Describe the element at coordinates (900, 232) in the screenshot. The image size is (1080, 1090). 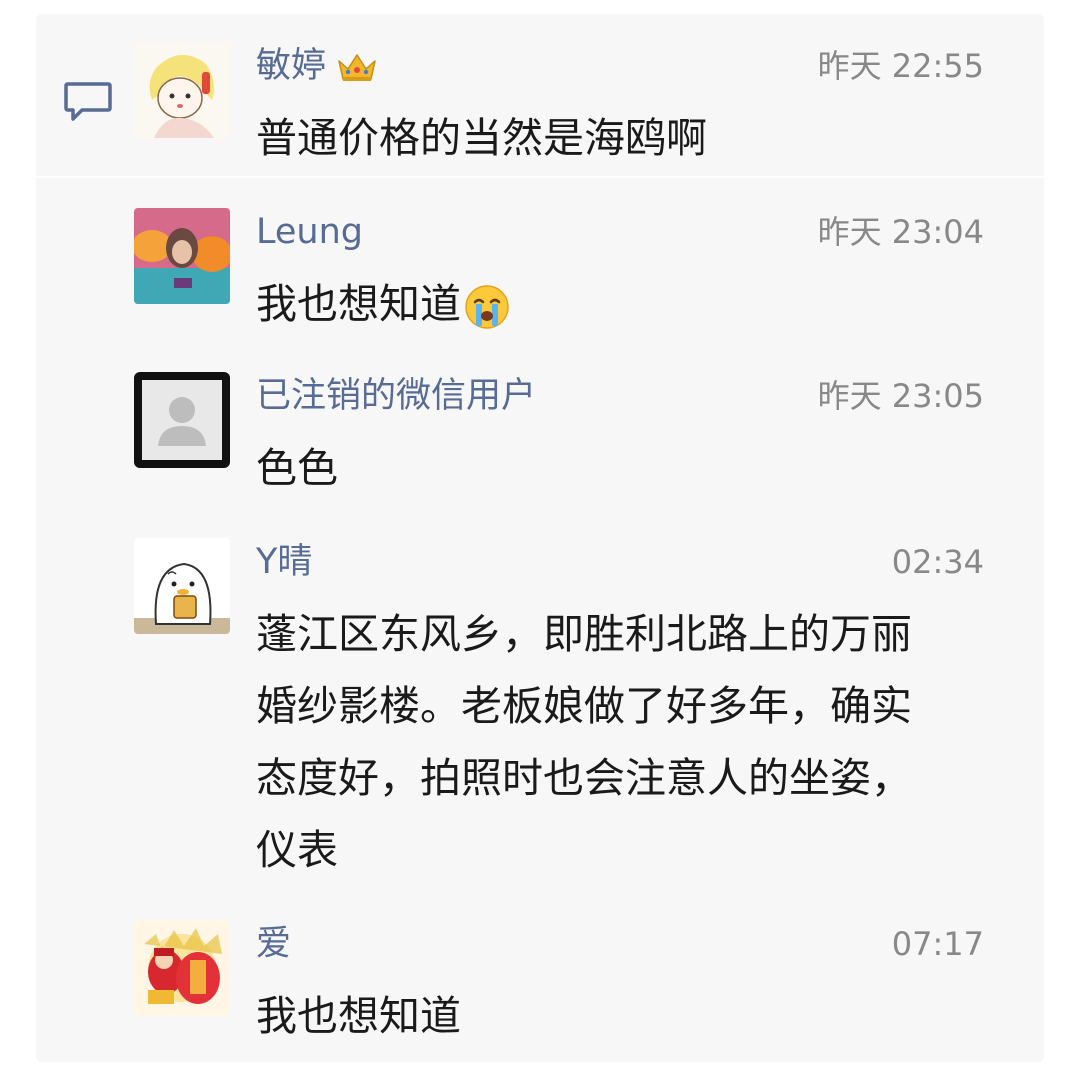
I see `comment-time: 昨天 23:04` at that location.